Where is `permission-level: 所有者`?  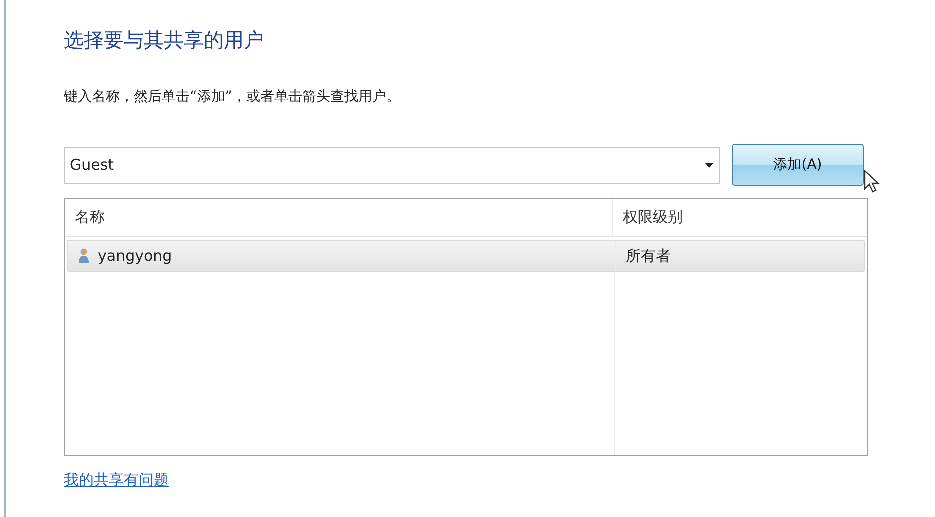 permission-level: 所有者 is located at coordinates (648, 256).